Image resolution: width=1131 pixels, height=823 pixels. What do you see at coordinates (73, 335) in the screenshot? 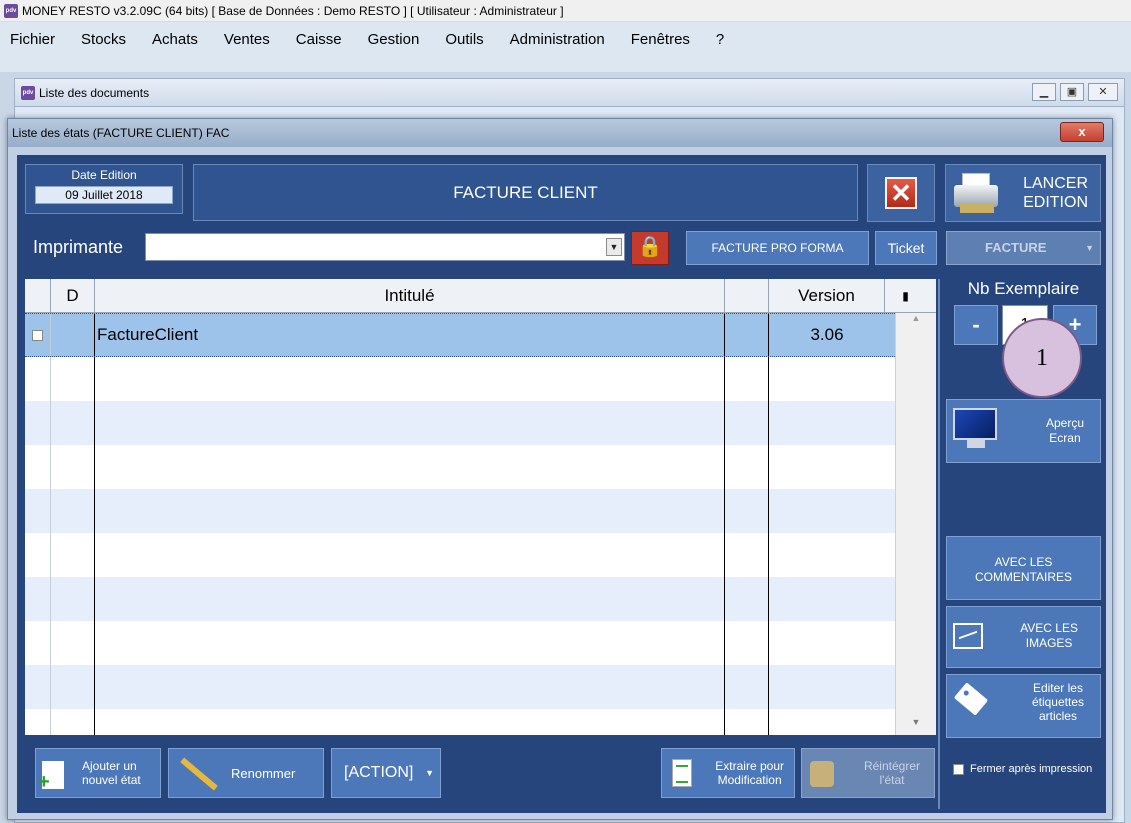
I see `row-d` at bounding box center [73, 335].